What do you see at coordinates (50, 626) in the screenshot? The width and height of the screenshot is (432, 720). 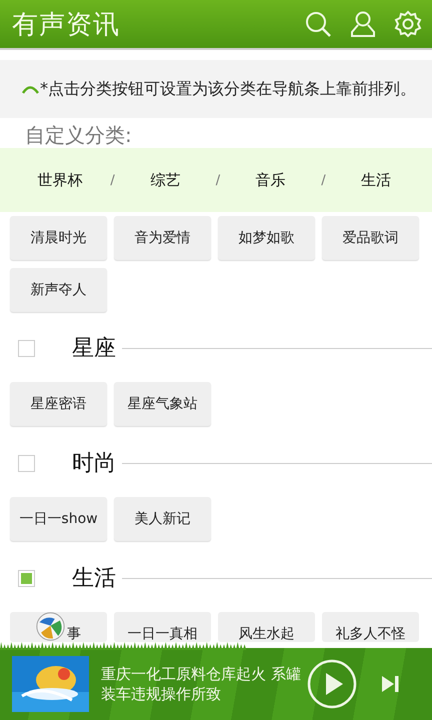 I see `soccer-ball-icon` at bounding box center [50, 626].